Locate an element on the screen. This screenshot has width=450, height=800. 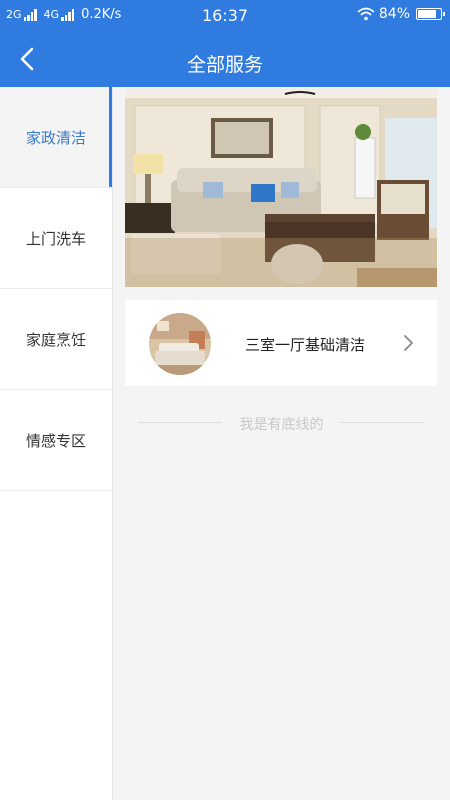
page-title: 全部服务 is located at coordinates (224, 65).